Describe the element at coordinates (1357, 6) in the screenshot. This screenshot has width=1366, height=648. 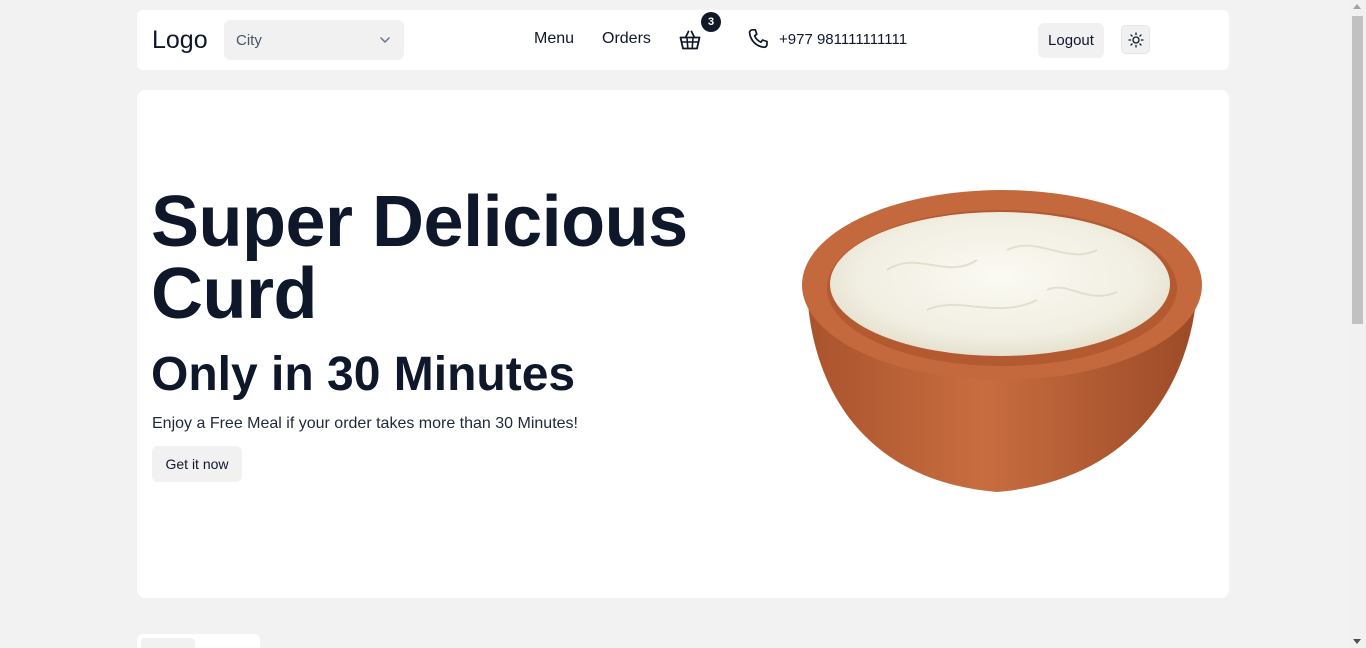
I see `scroll-up-arrow` at that location.